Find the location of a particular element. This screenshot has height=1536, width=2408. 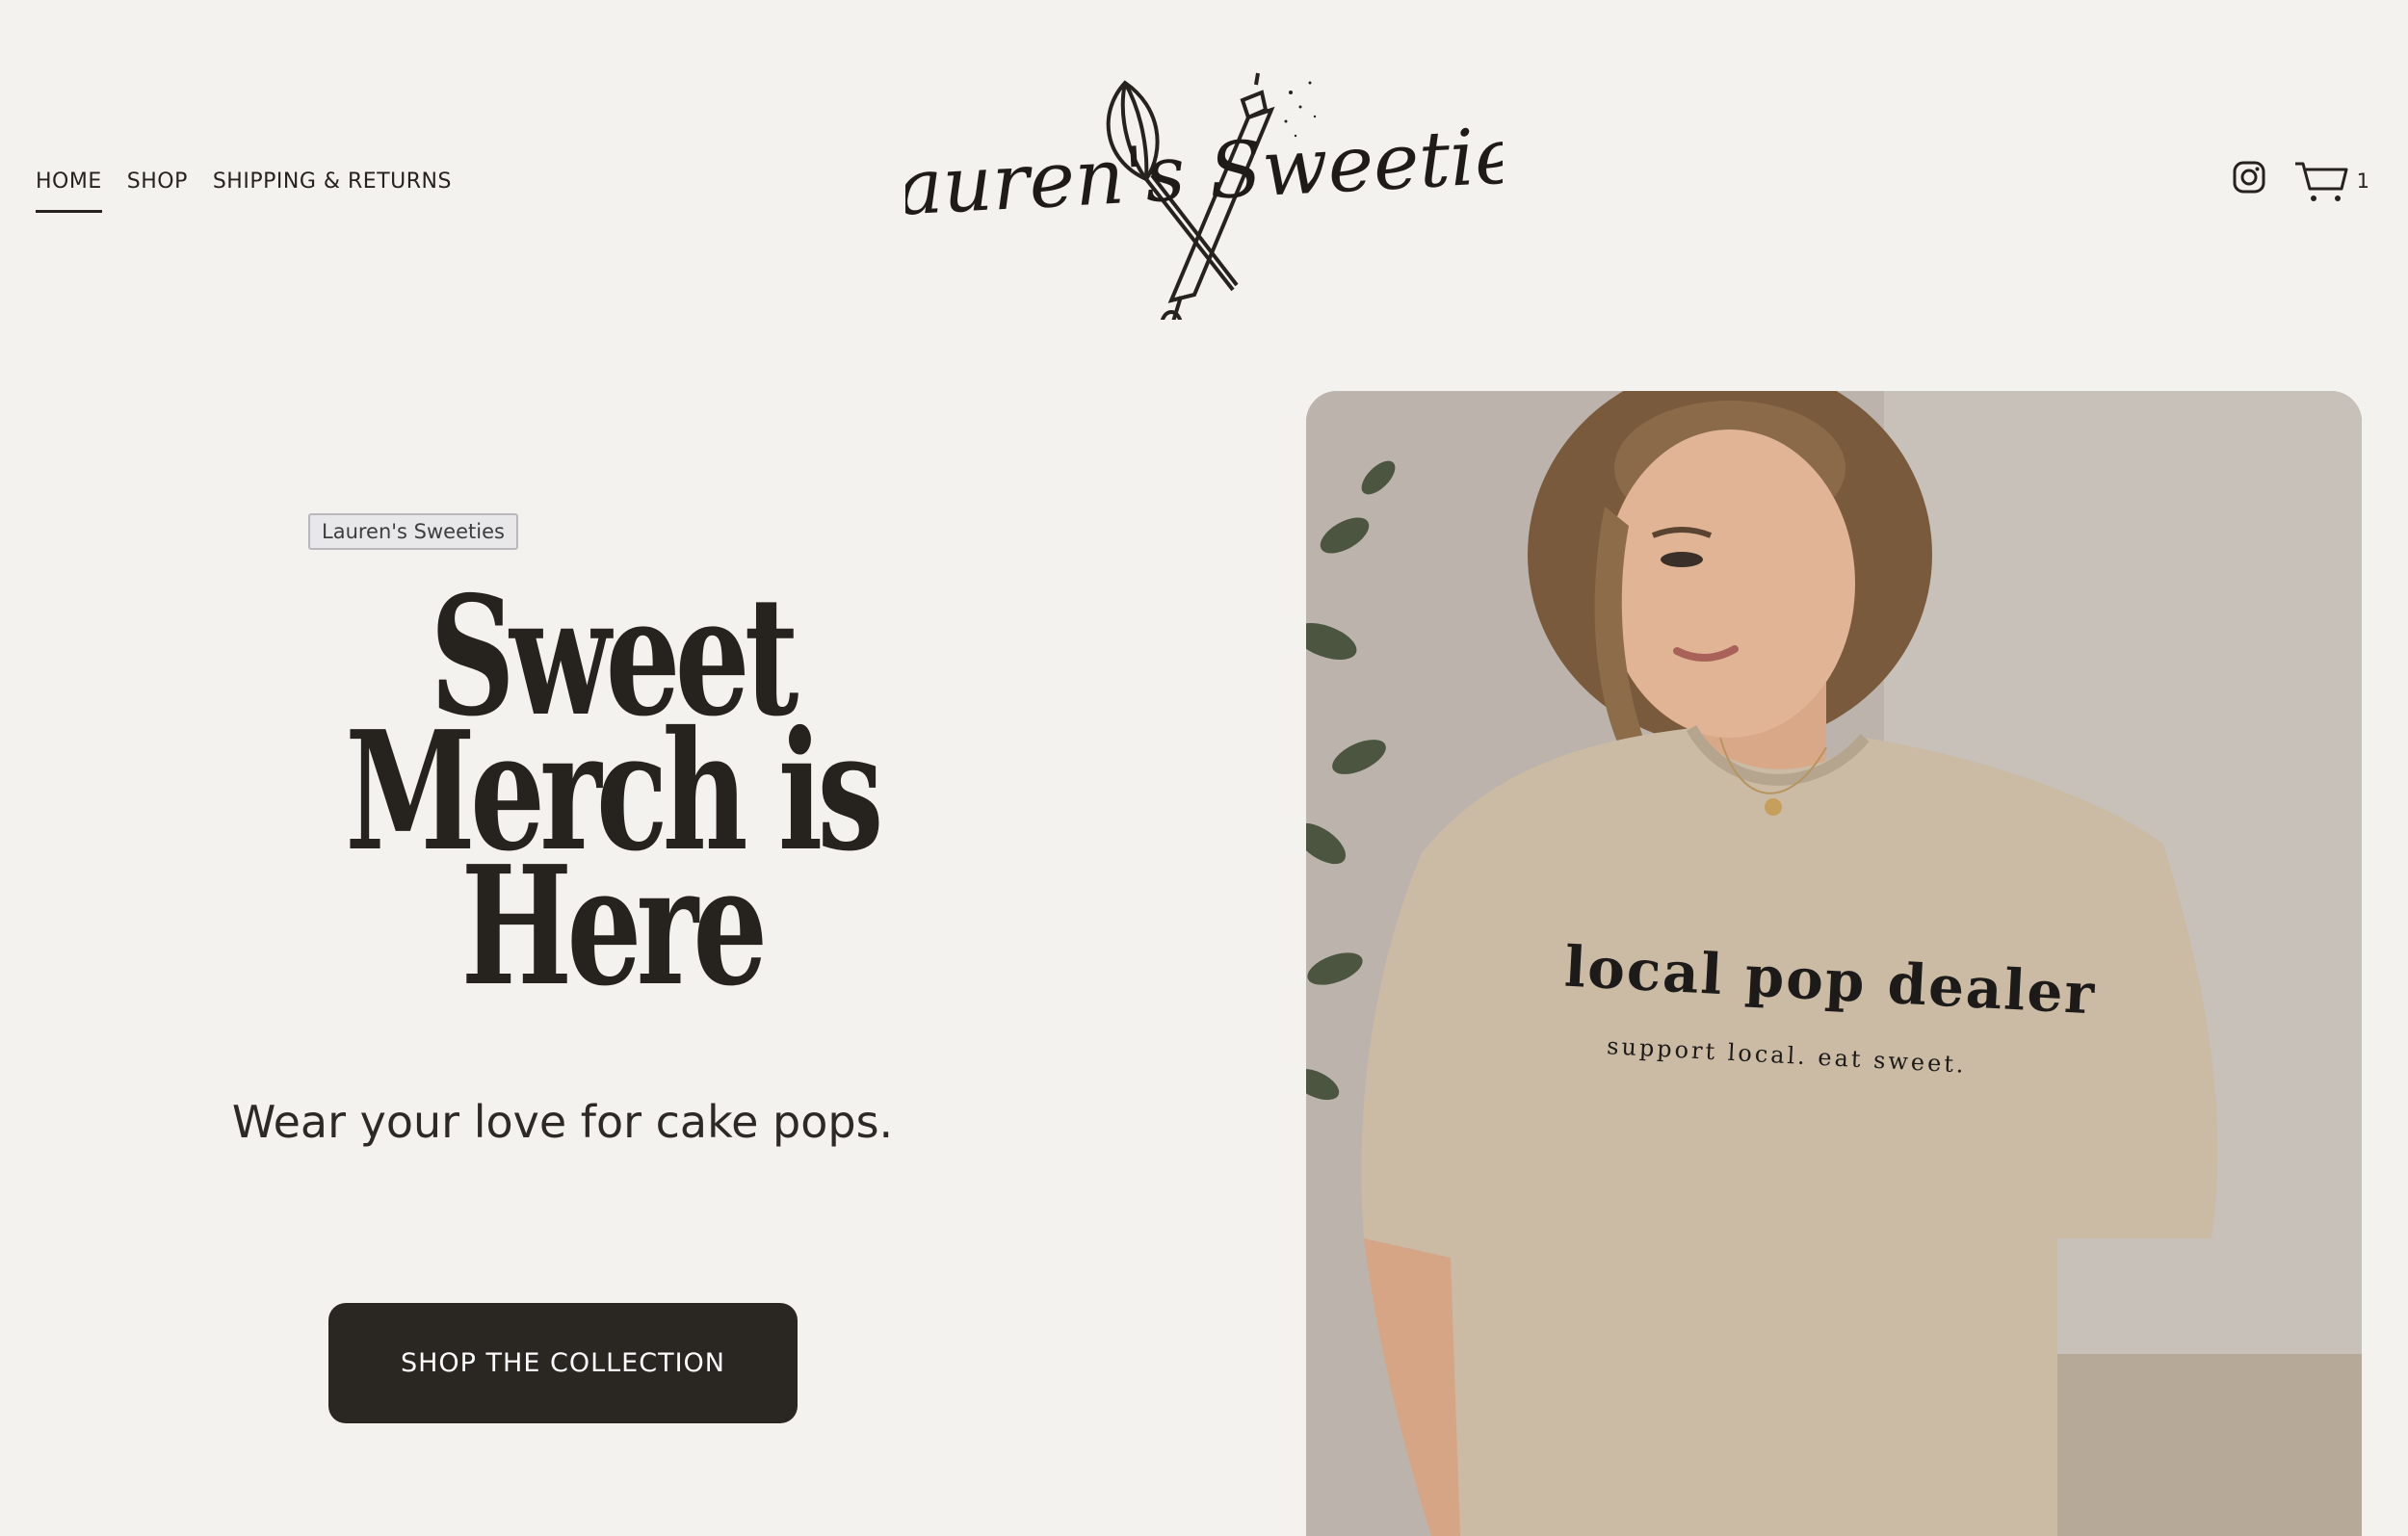

shop-collection-button: SHOP THE COLLECTION is located at coordinates (563, 1363).